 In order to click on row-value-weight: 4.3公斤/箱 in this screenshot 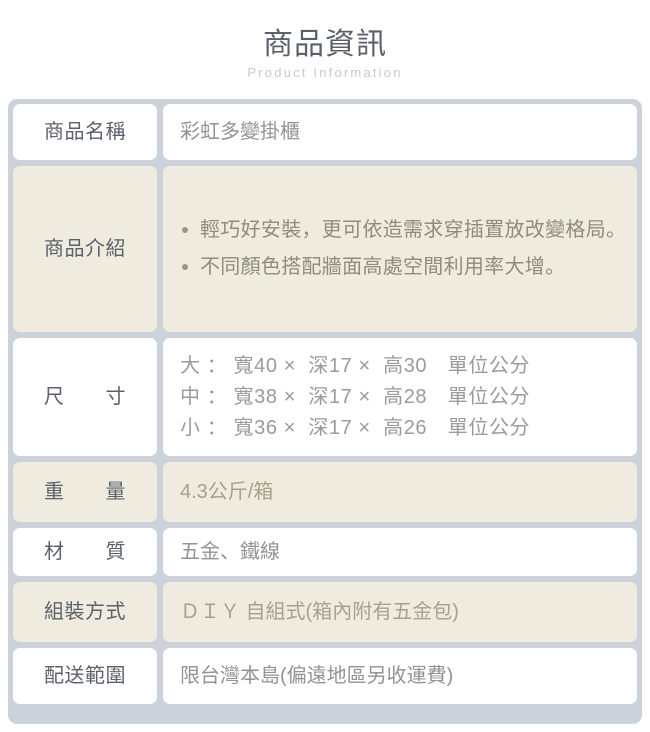, I will do `click(400, 492)`.